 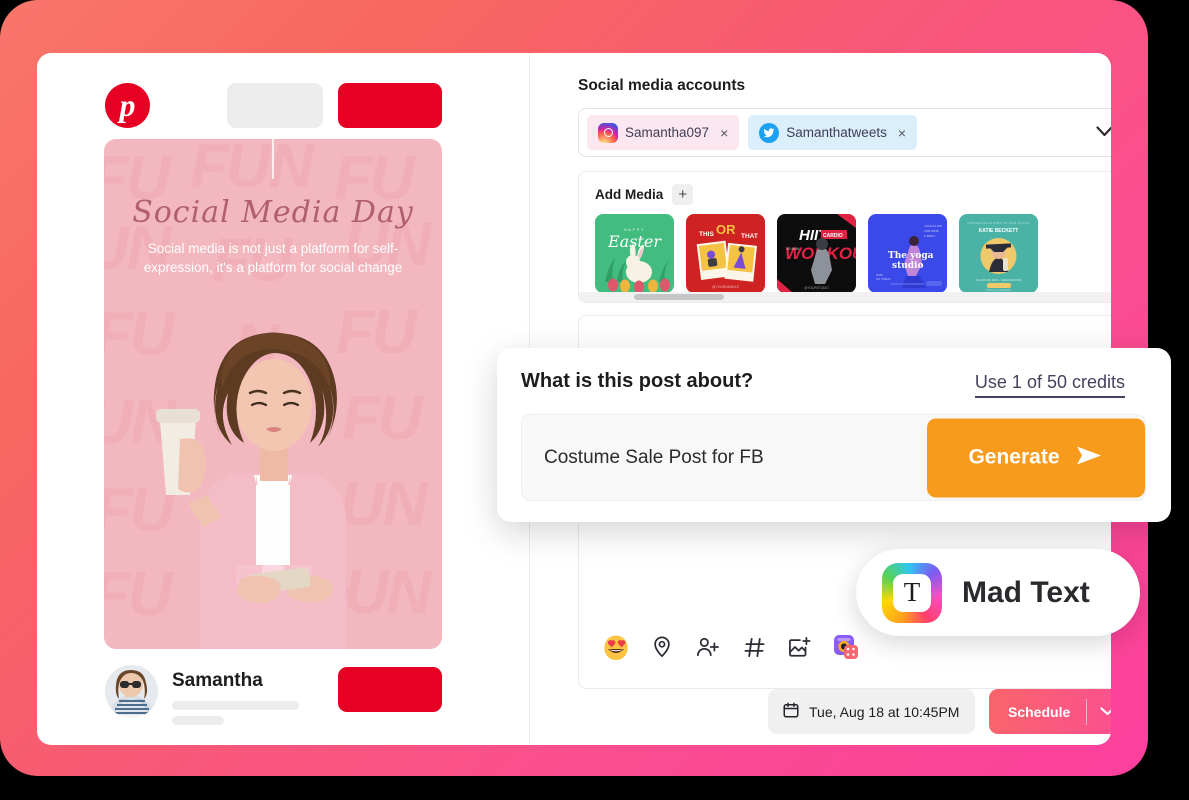 I want to click on generate-button-label: Generate, so click(x=1014, y=457).